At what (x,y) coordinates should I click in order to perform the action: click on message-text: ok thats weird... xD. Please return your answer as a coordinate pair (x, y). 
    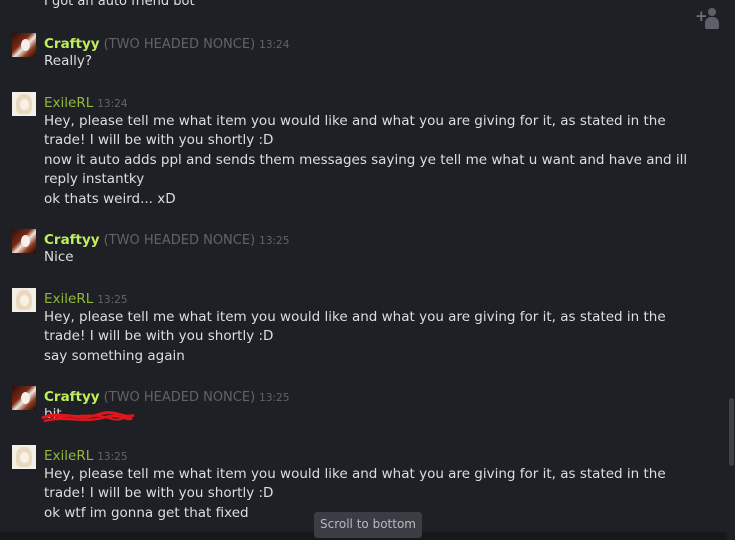
    Looking at the image, I should click on (110, 199).